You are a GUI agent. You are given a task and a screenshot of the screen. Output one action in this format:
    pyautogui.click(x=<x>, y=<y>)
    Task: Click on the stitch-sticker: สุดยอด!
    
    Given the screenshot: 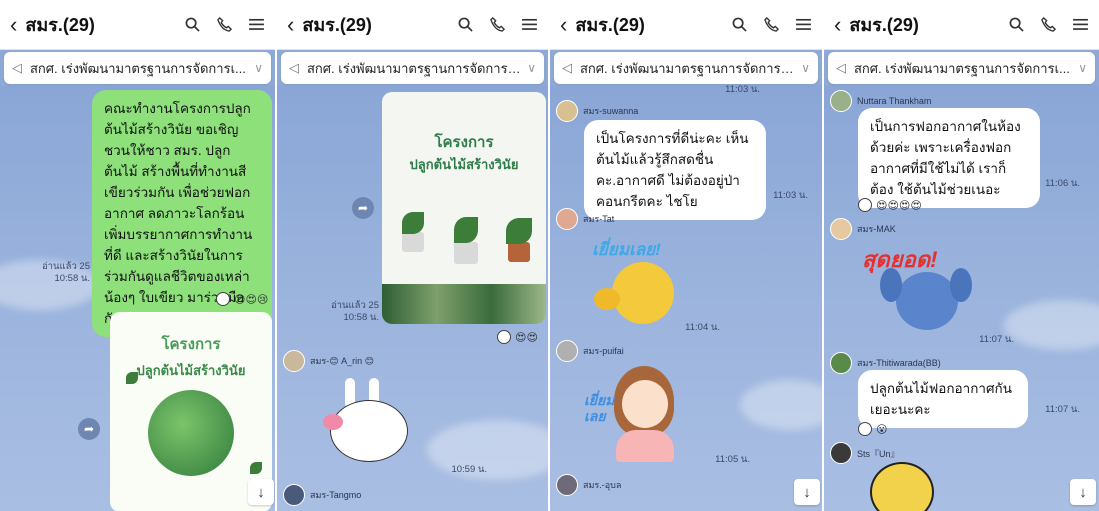 What is the action you would take?
    pyautogui.click(x=916, y=288)
    